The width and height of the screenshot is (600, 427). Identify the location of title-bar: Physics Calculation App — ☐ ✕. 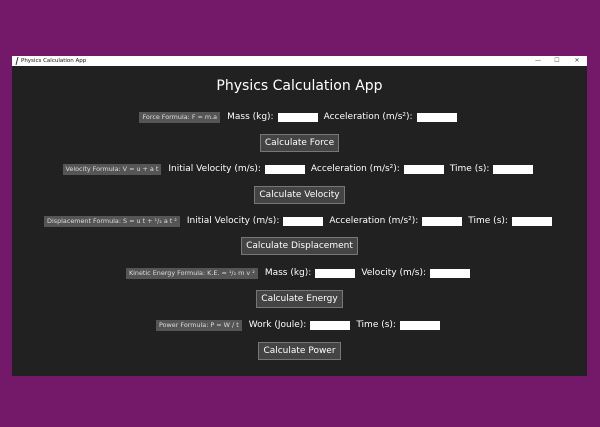
(299, 61).